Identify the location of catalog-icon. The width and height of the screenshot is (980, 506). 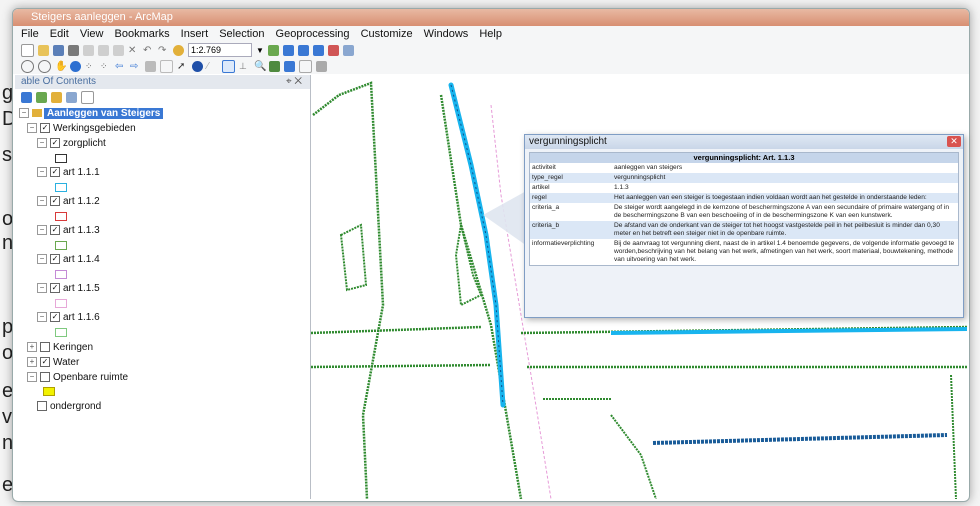
(303, 50).